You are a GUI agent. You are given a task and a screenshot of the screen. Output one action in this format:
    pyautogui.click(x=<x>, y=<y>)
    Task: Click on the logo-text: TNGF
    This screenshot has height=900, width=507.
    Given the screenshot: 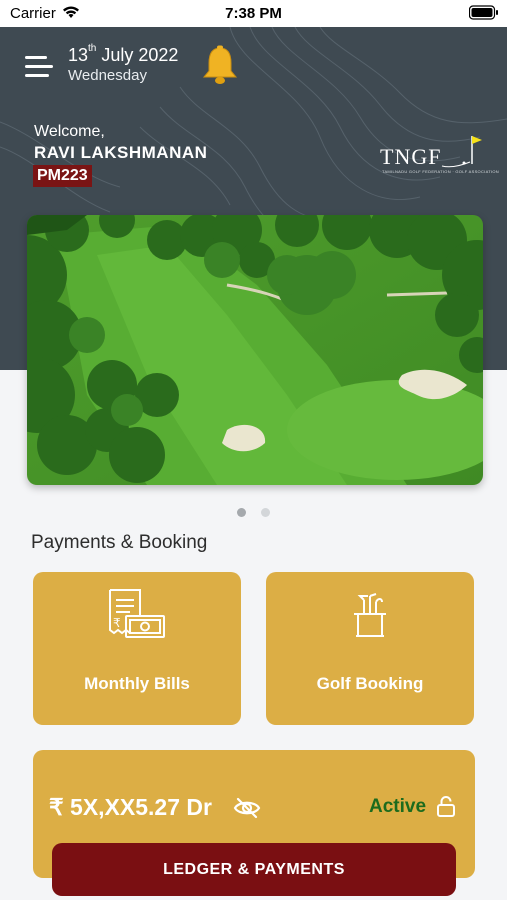 What is the action you would take?
    pyautogui.click(x=411, y=156)
    